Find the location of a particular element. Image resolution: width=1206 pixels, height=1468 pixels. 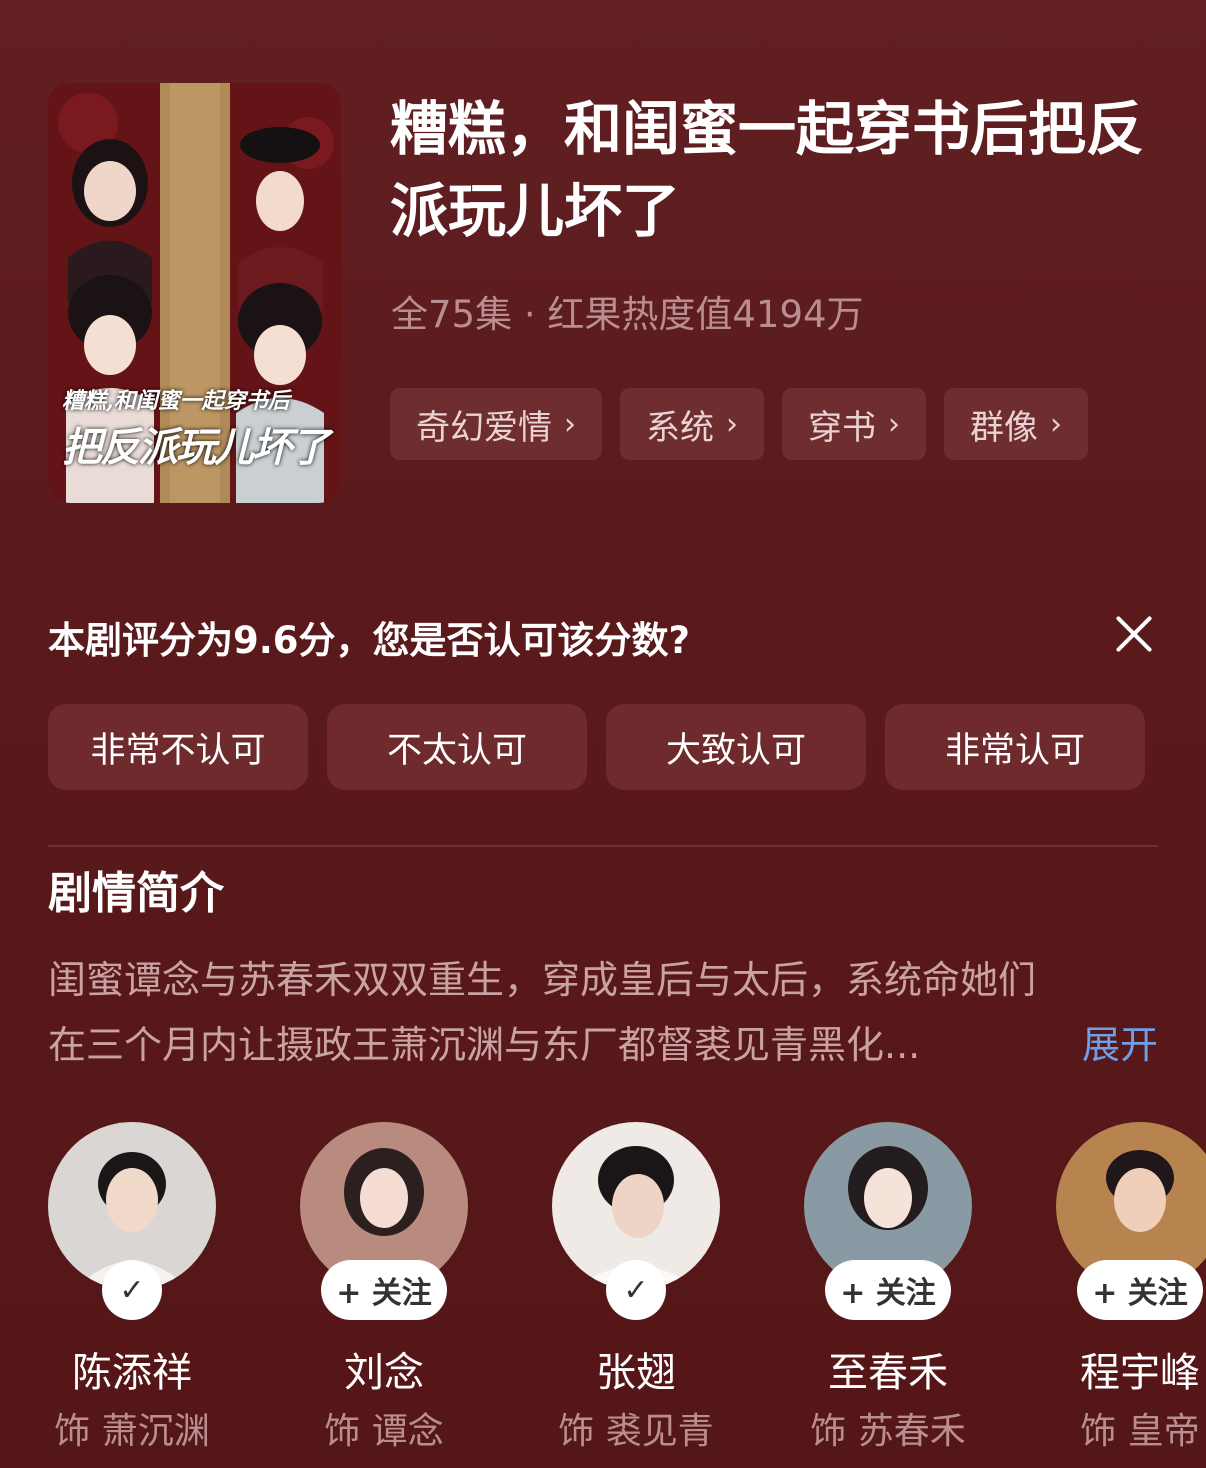

cast-member: ✓ 张翅 饰 裘见青 is located at coordinates (636, 1287).